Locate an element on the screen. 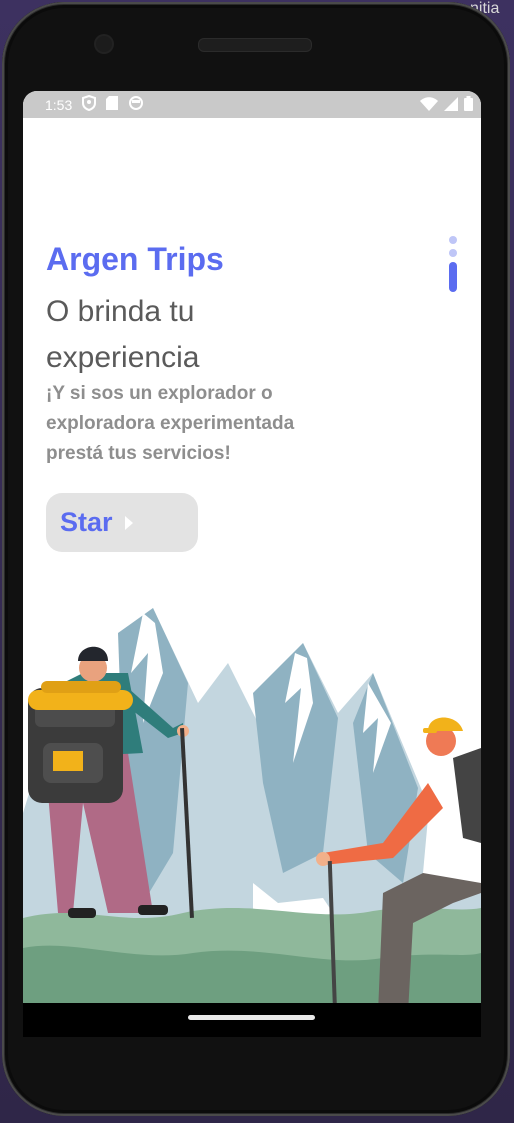  front-camera is located at coordinates (104, 44).